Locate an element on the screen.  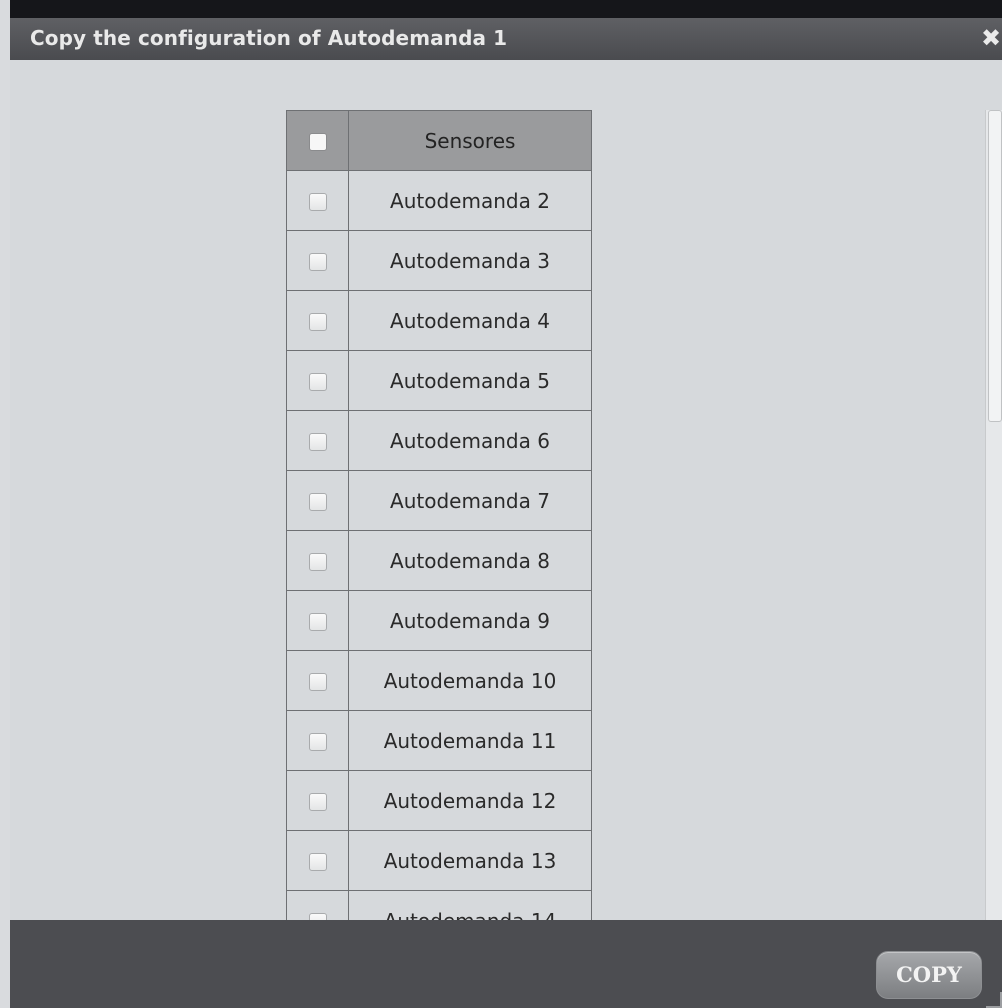
close-icon: ✖ is located at coordinates (991, 38).